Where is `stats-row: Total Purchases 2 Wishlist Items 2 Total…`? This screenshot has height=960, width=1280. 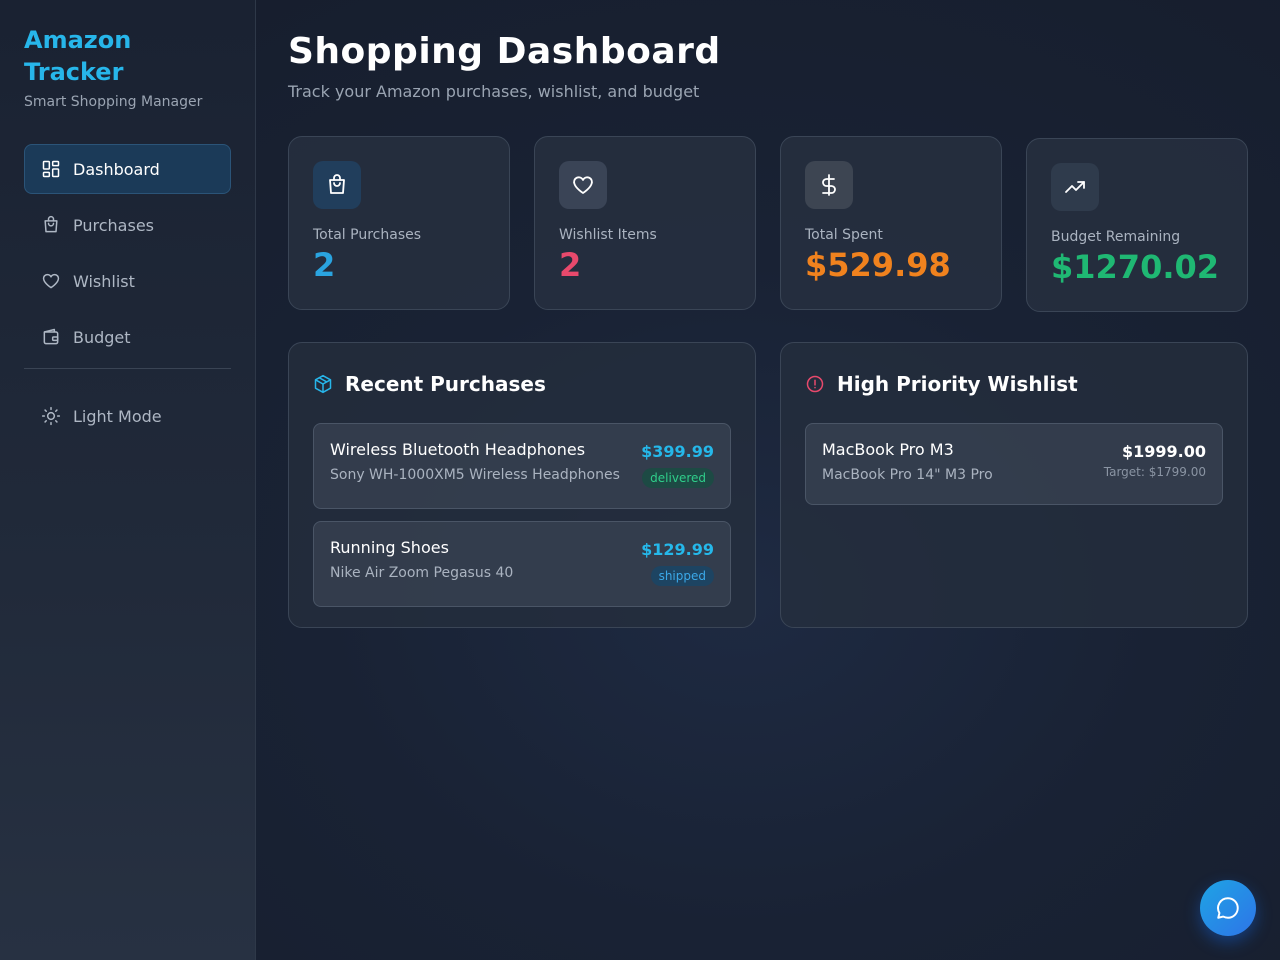
stats-row: Total Purchases 2 Wishlist Items 2 Total… is located at coordinates (768, 224).